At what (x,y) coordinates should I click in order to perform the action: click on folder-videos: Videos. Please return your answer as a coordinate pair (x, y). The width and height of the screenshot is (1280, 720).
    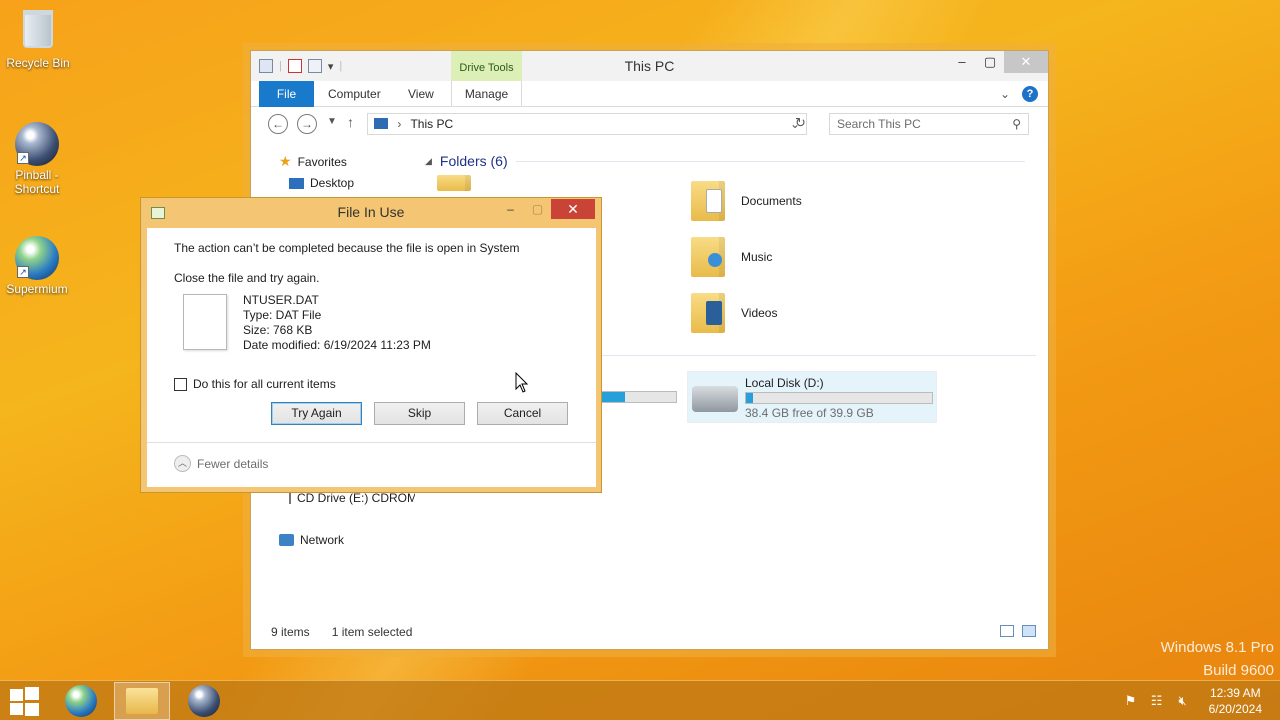
    Looking at the image, I should click on (734, 313).